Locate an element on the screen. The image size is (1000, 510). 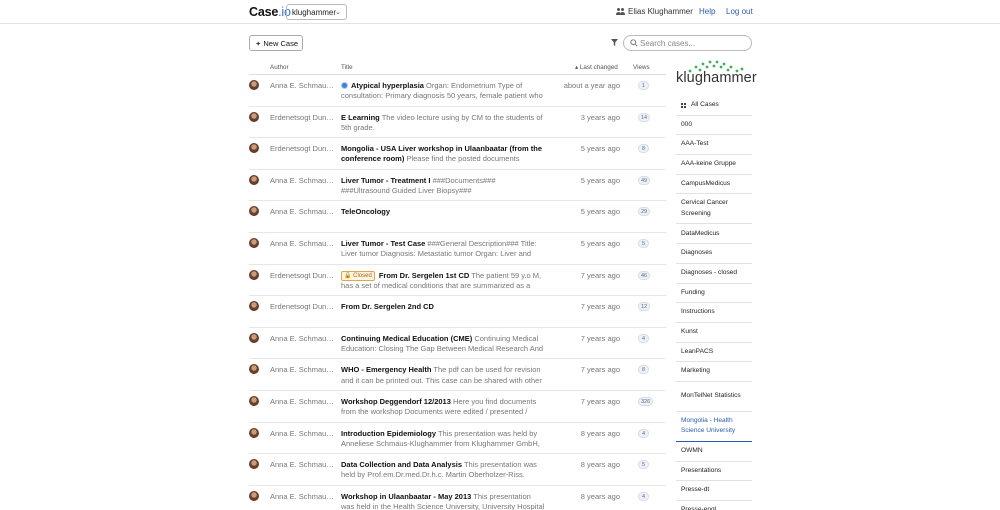
column-header-views: Views is located at coordinates (641, 67).